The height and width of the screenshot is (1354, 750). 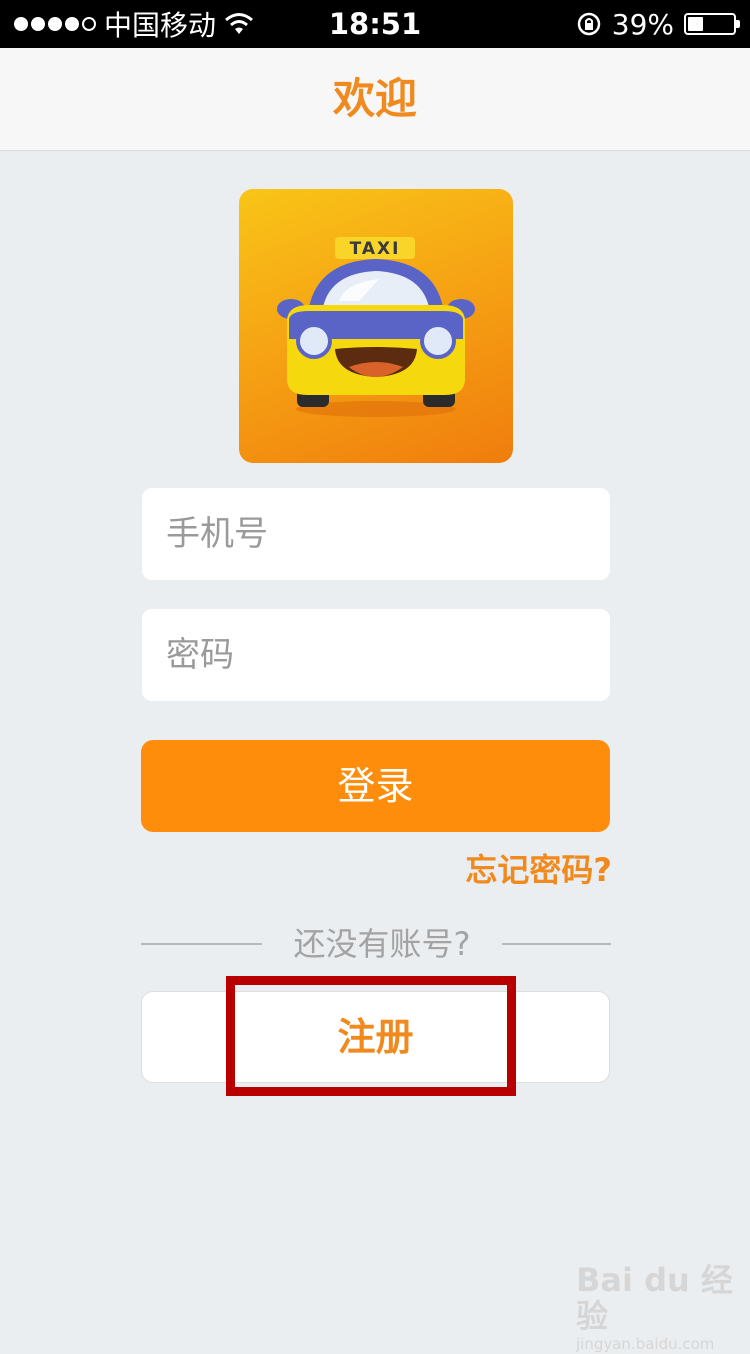 I want to click on password-input, so click(x=376, y=655).